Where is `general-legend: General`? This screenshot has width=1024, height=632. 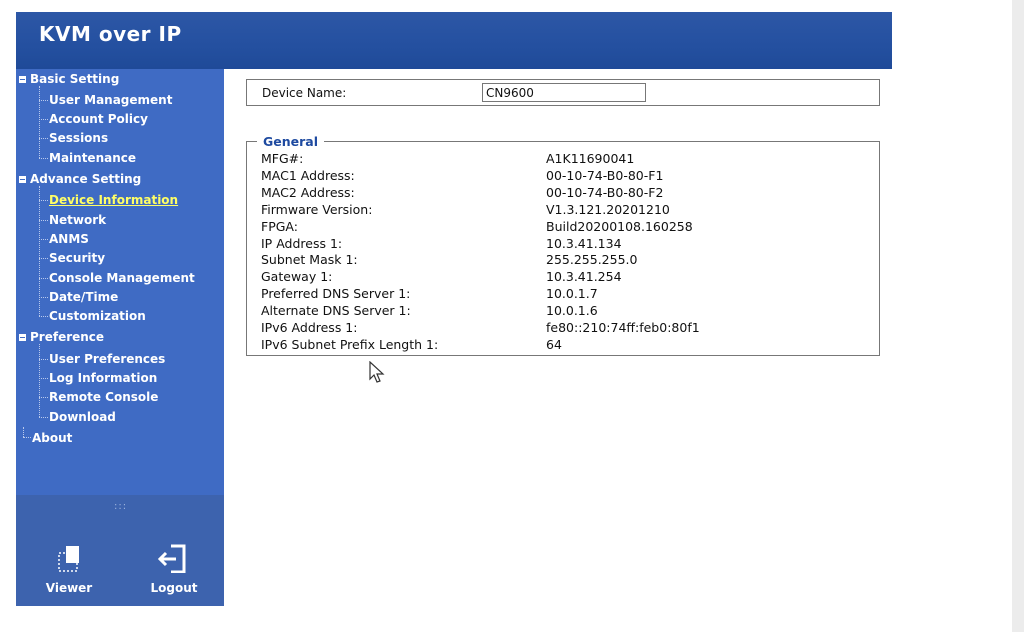
general-legend: General is located at coordinates (290, 141).